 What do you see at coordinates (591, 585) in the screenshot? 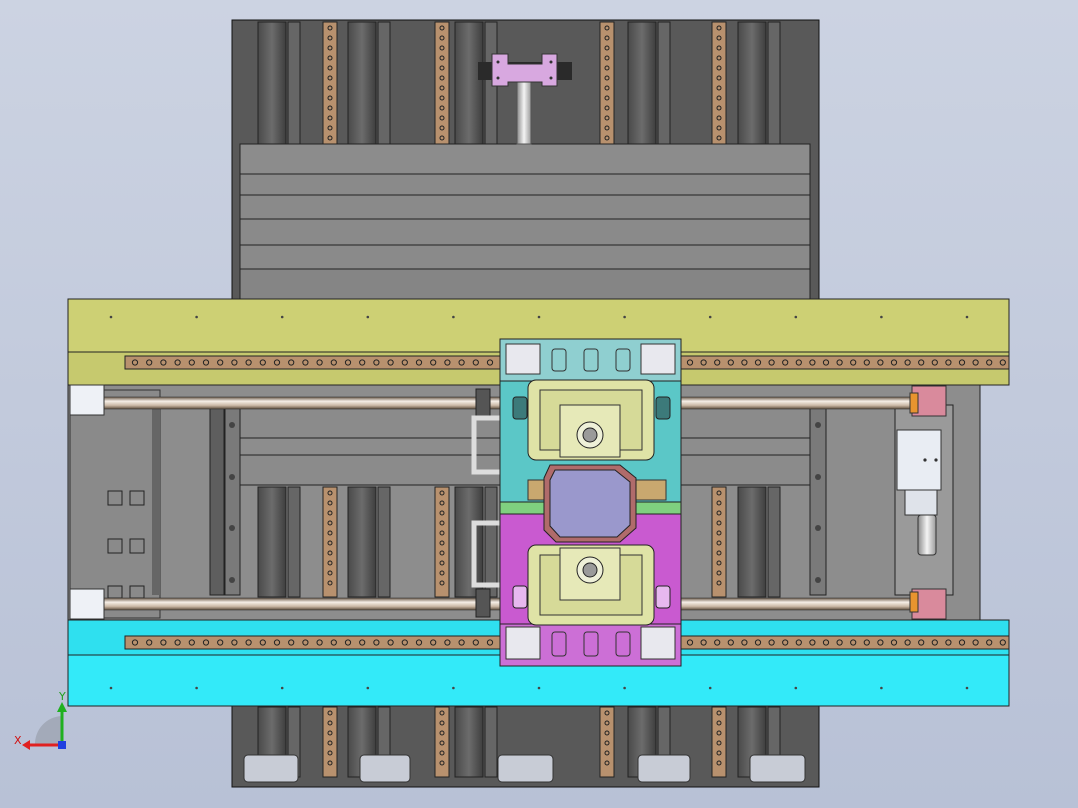
I see `lower-chuck` at bounding box center [591, 585].